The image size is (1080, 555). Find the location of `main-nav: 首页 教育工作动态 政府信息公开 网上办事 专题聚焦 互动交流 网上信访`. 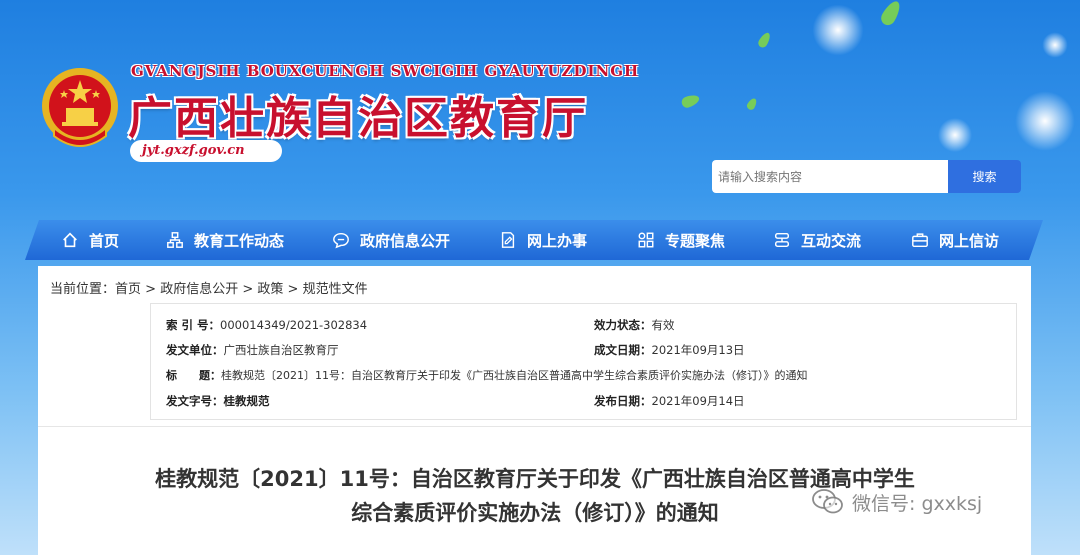

main-nav: 首页 教育工作动态 政府信息公开 网上办事 专题聚焦 互动交流 网上信访 is located at coordinates (534, 240).